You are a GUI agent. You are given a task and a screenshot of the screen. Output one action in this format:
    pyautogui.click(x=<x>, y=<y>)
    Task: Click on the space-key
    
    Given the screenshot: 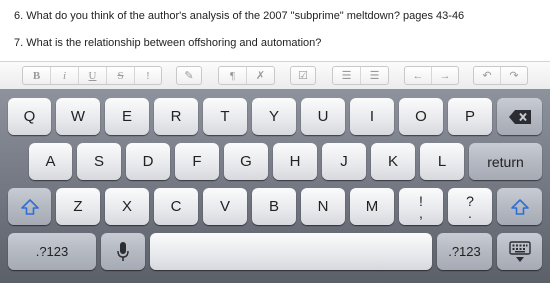 What is the action you would take?
    pyautogui.click(x=291, y=251)
    